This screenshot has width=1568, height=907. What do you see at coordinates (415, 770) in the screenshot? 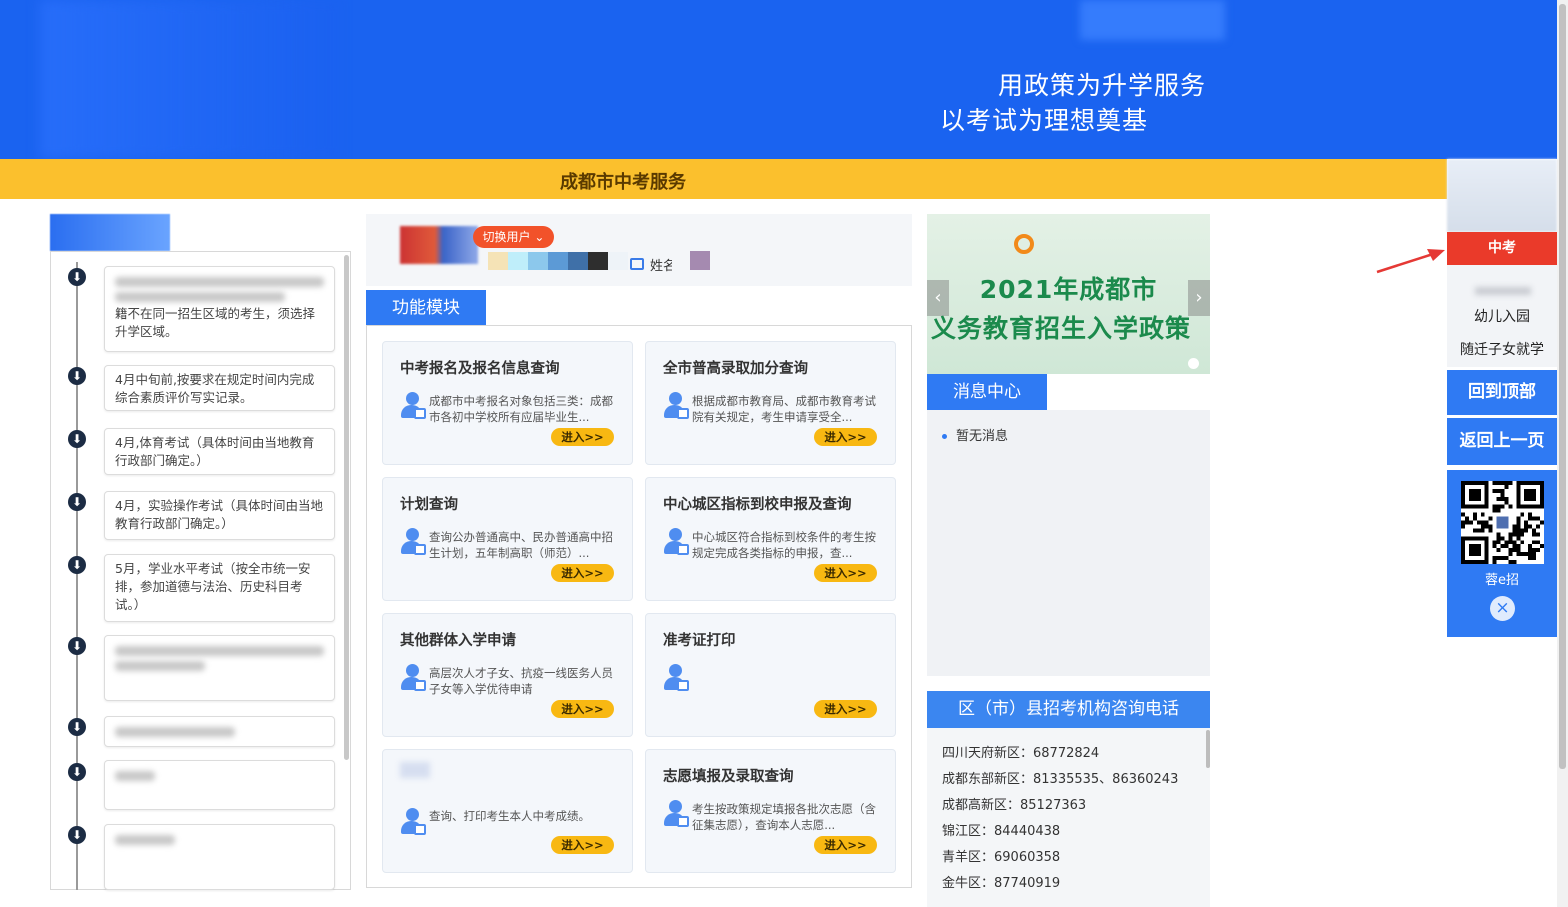
I see `module-title-blurred` at bounding box center [415, 770].